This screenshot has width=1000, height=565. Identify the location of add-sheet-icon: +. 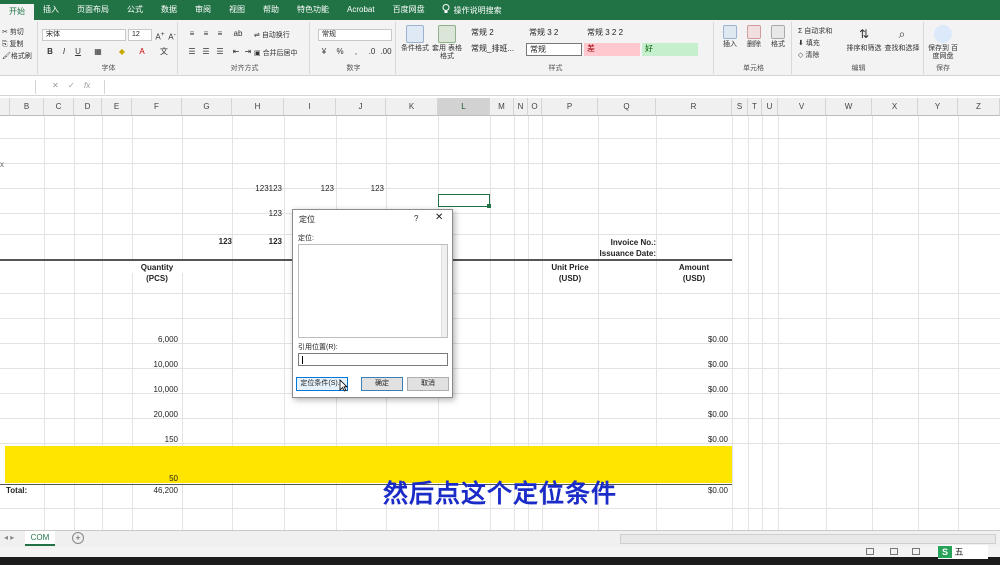
(78, 538).